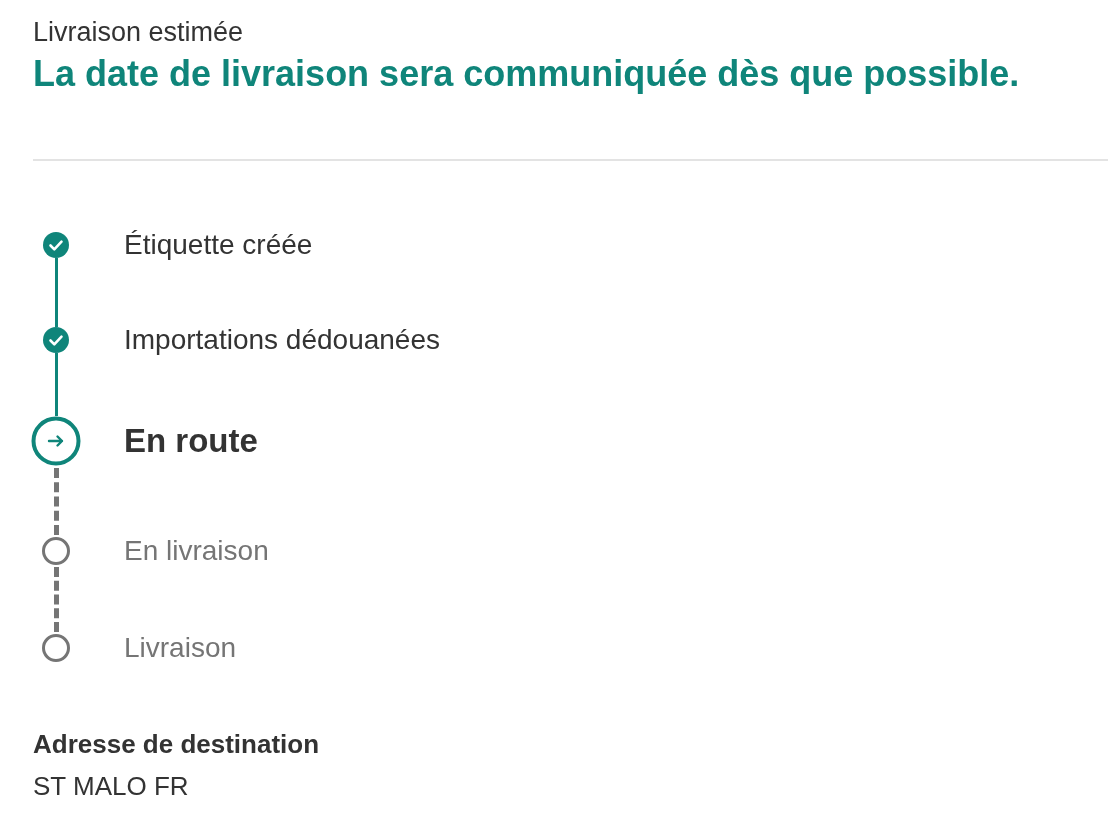 Image resolution: width=1108 pixels, height=826 pixels. What do you see at coordinates (282, 340) in the screenshot?
I see `step-label: Importations dédouanées` at bounding box center [282, 340].